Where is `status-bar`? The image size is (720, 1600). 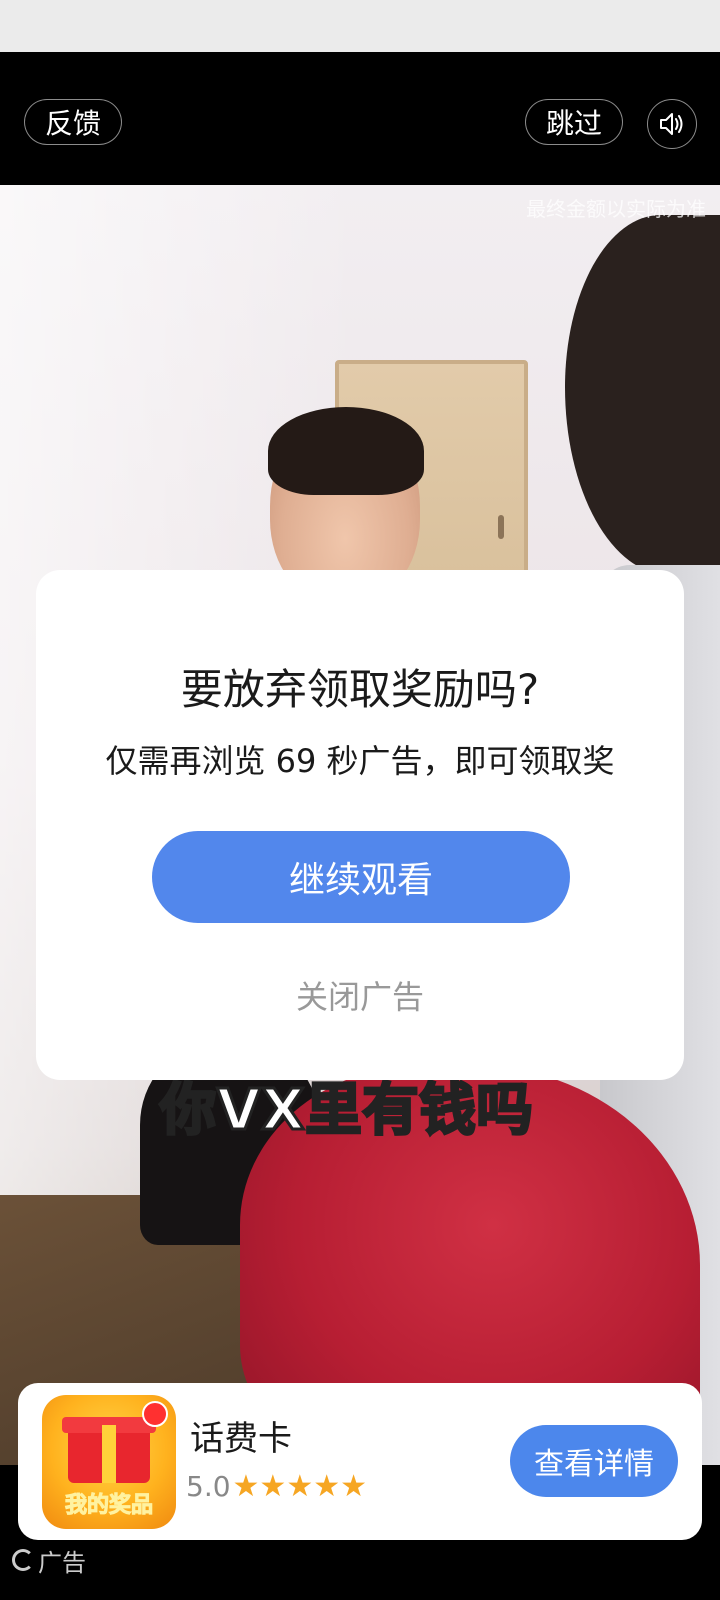 status-bar is located at coordinates (360, 26).